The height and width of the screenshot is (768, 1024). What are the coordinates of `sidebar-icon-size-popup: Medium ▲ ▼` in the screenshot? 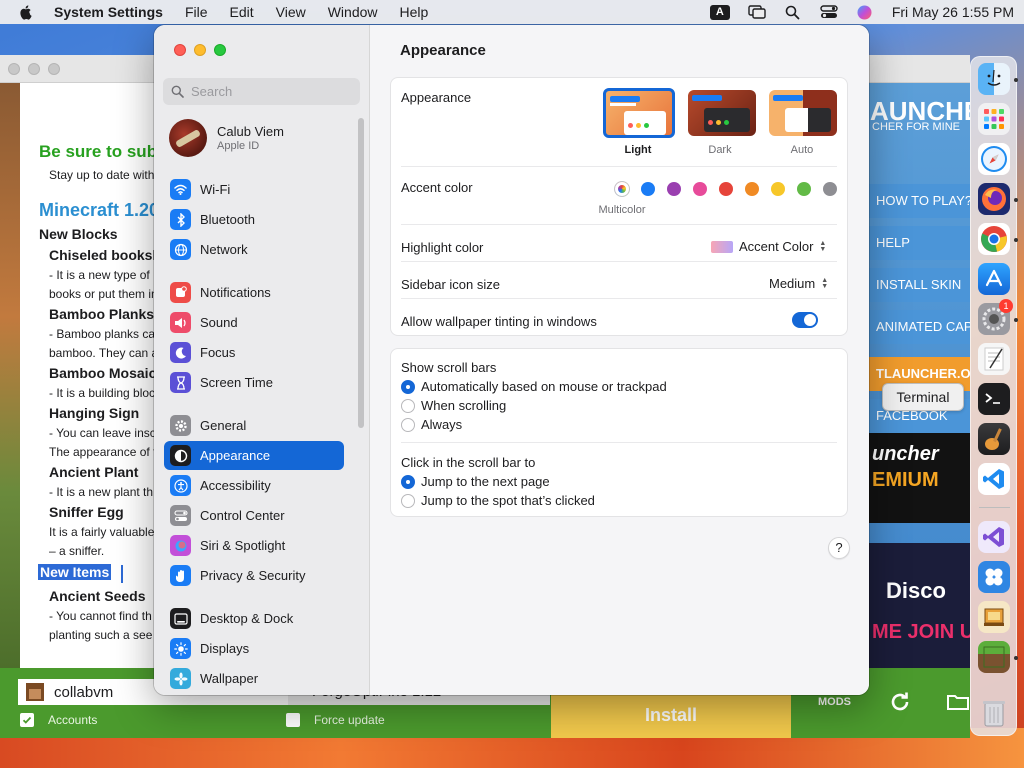 It's located at (798, 283).